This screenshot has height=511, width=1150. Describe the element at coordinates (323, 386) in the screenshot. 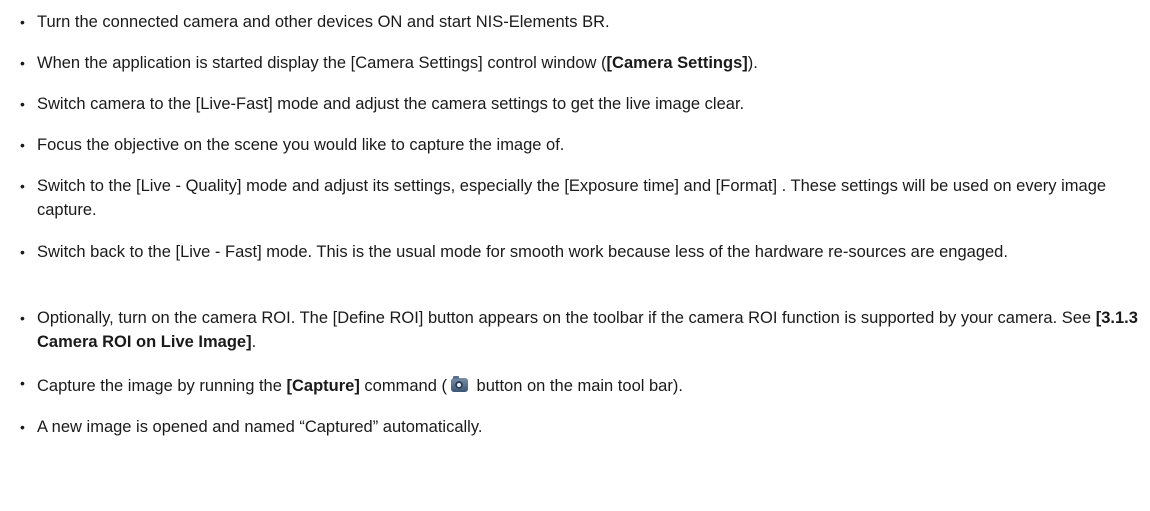

I see `capture-command: [Capture]` at that location.